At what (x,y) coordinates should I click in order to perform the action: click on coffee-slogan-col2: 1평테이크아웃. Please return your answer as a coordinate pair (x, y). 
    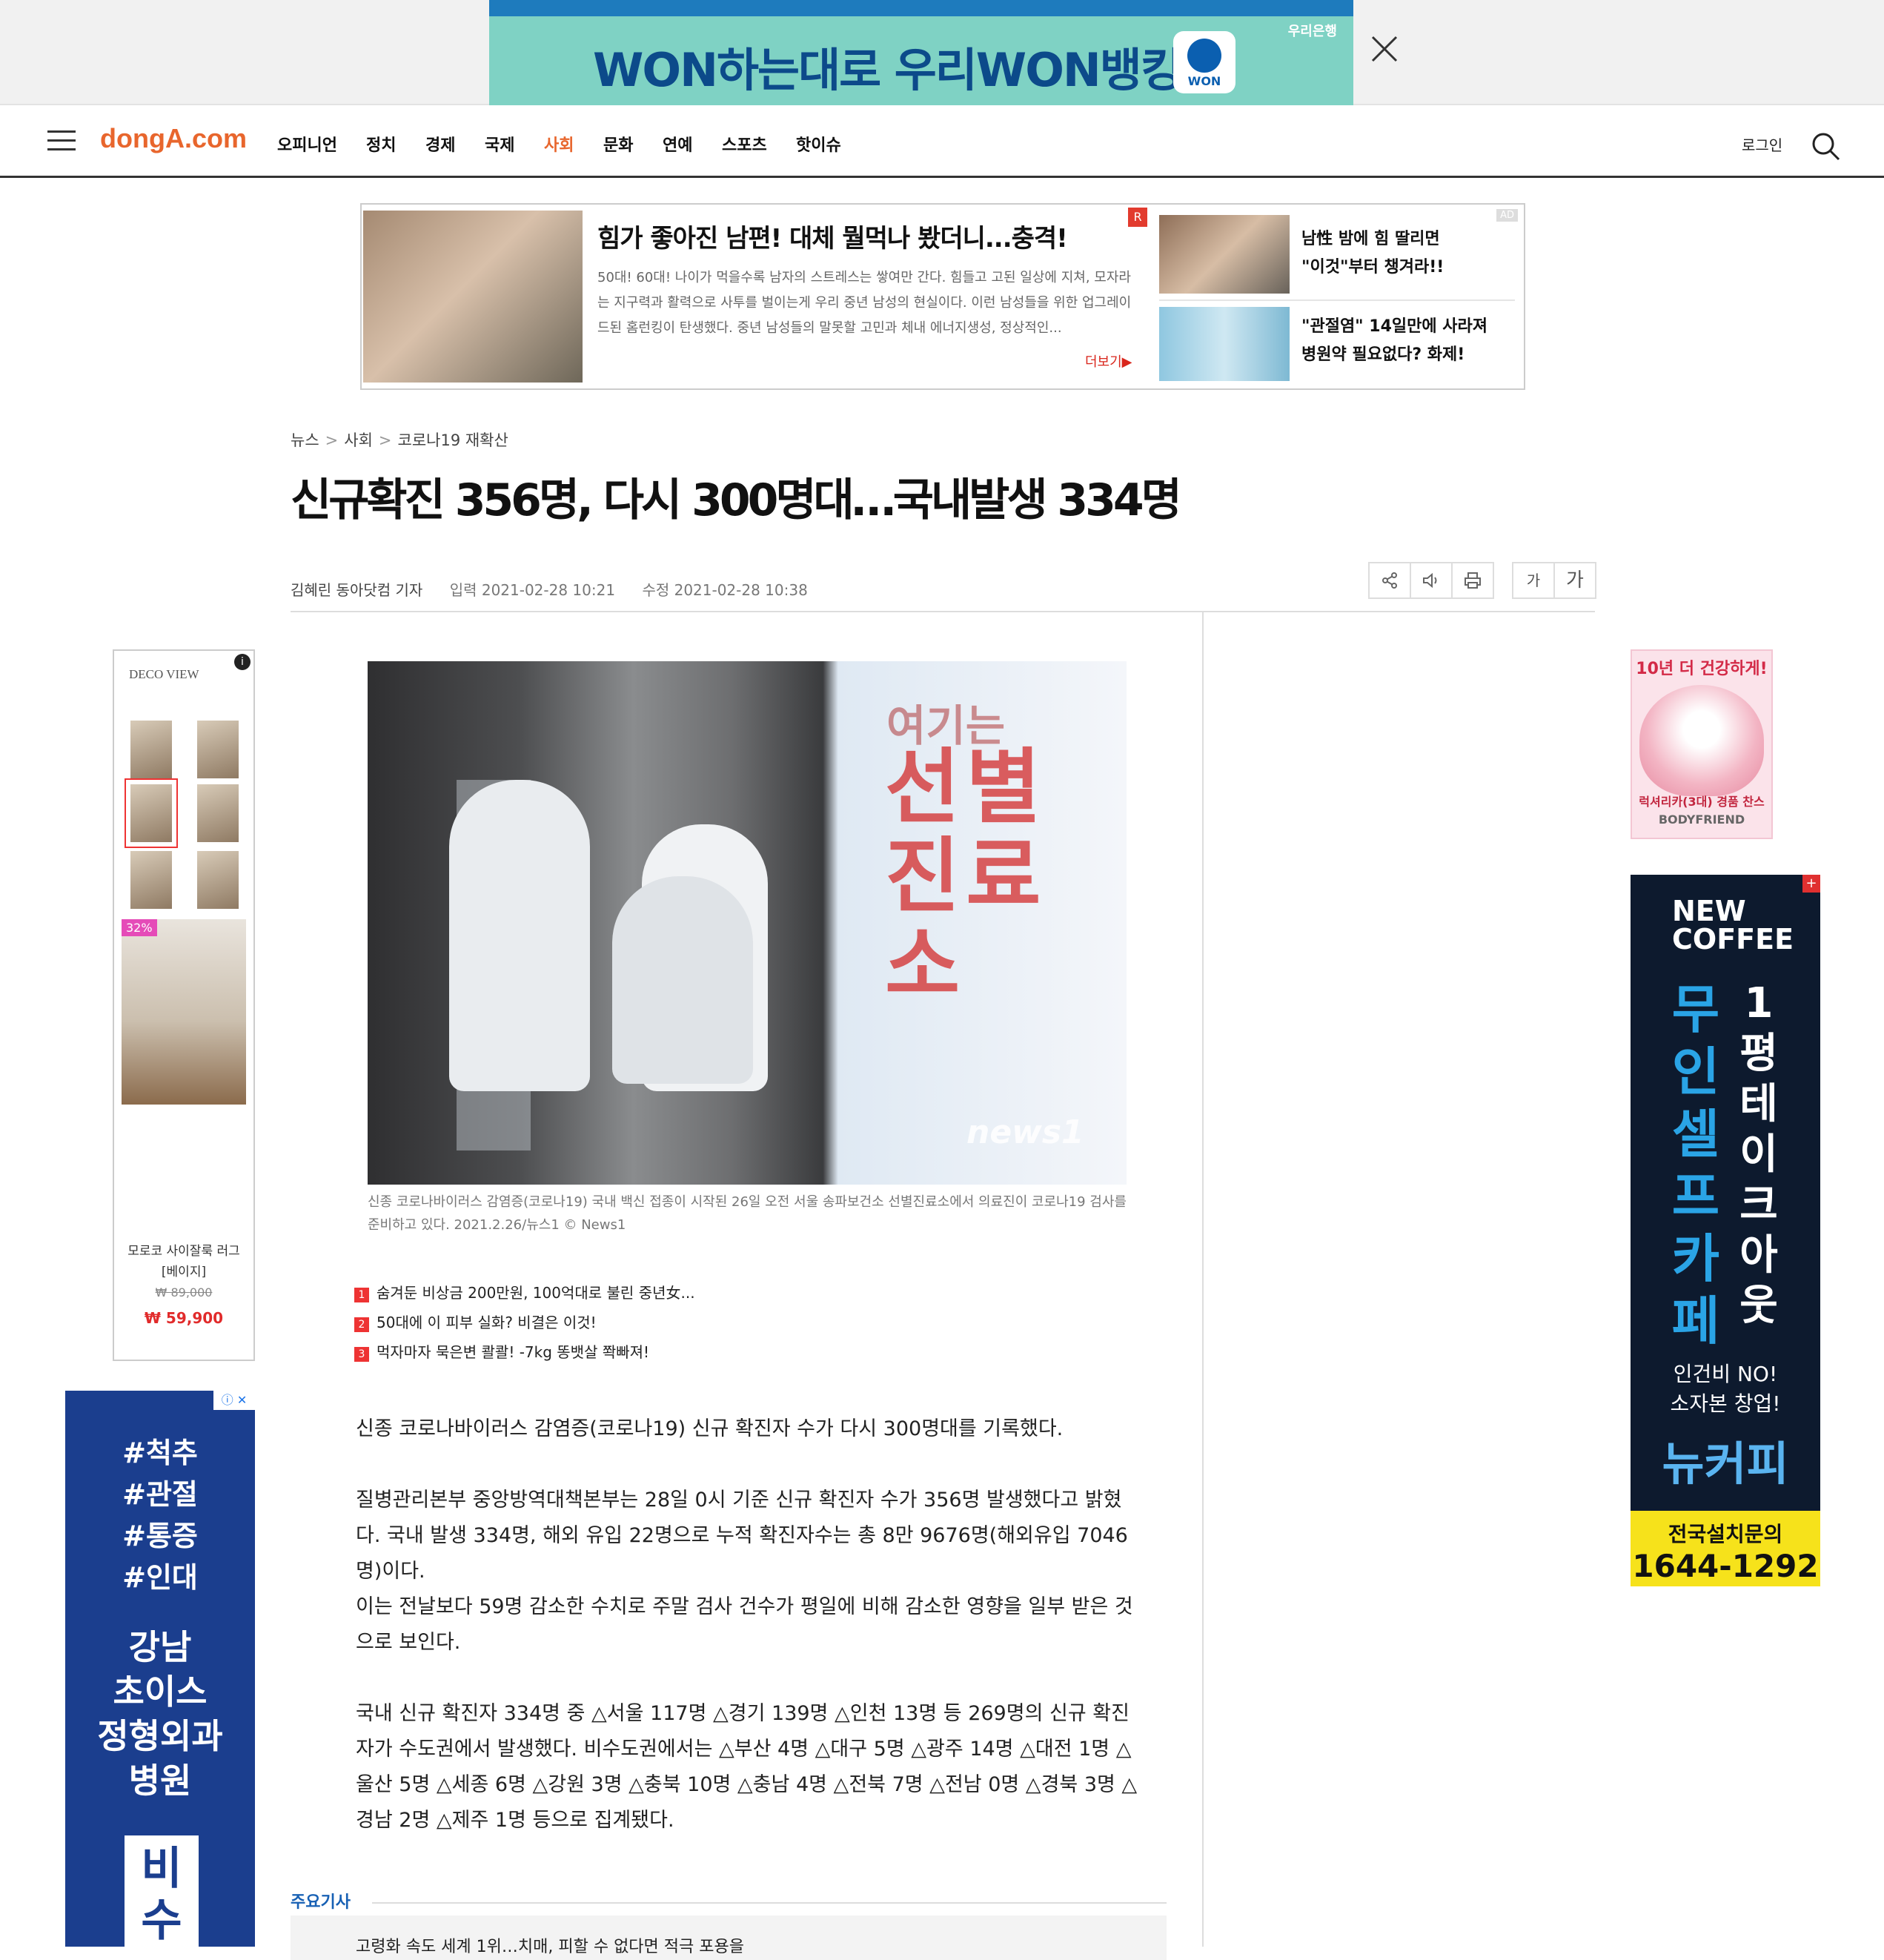
    Looking at the image, I should click on (1758, 1154).